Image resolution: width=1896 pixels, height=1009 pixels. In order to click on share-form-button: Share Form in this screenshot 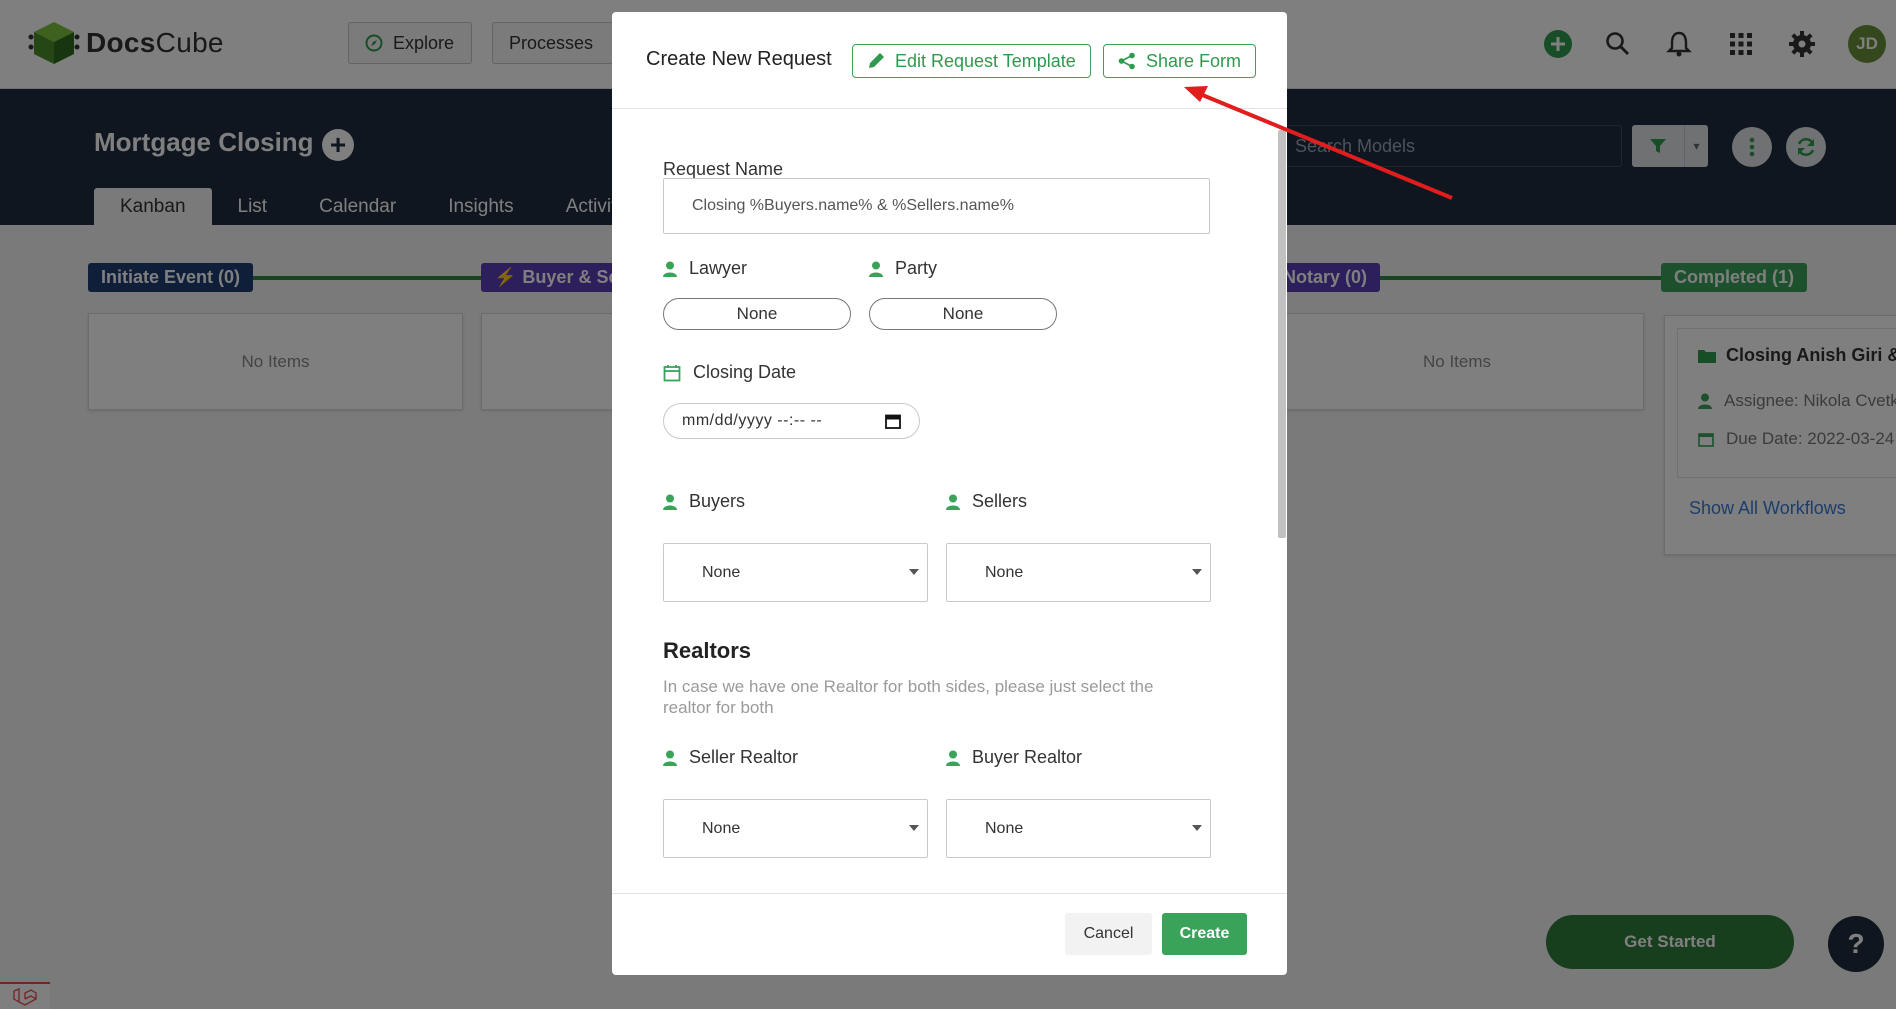, I will do `click(1180, 61)`.